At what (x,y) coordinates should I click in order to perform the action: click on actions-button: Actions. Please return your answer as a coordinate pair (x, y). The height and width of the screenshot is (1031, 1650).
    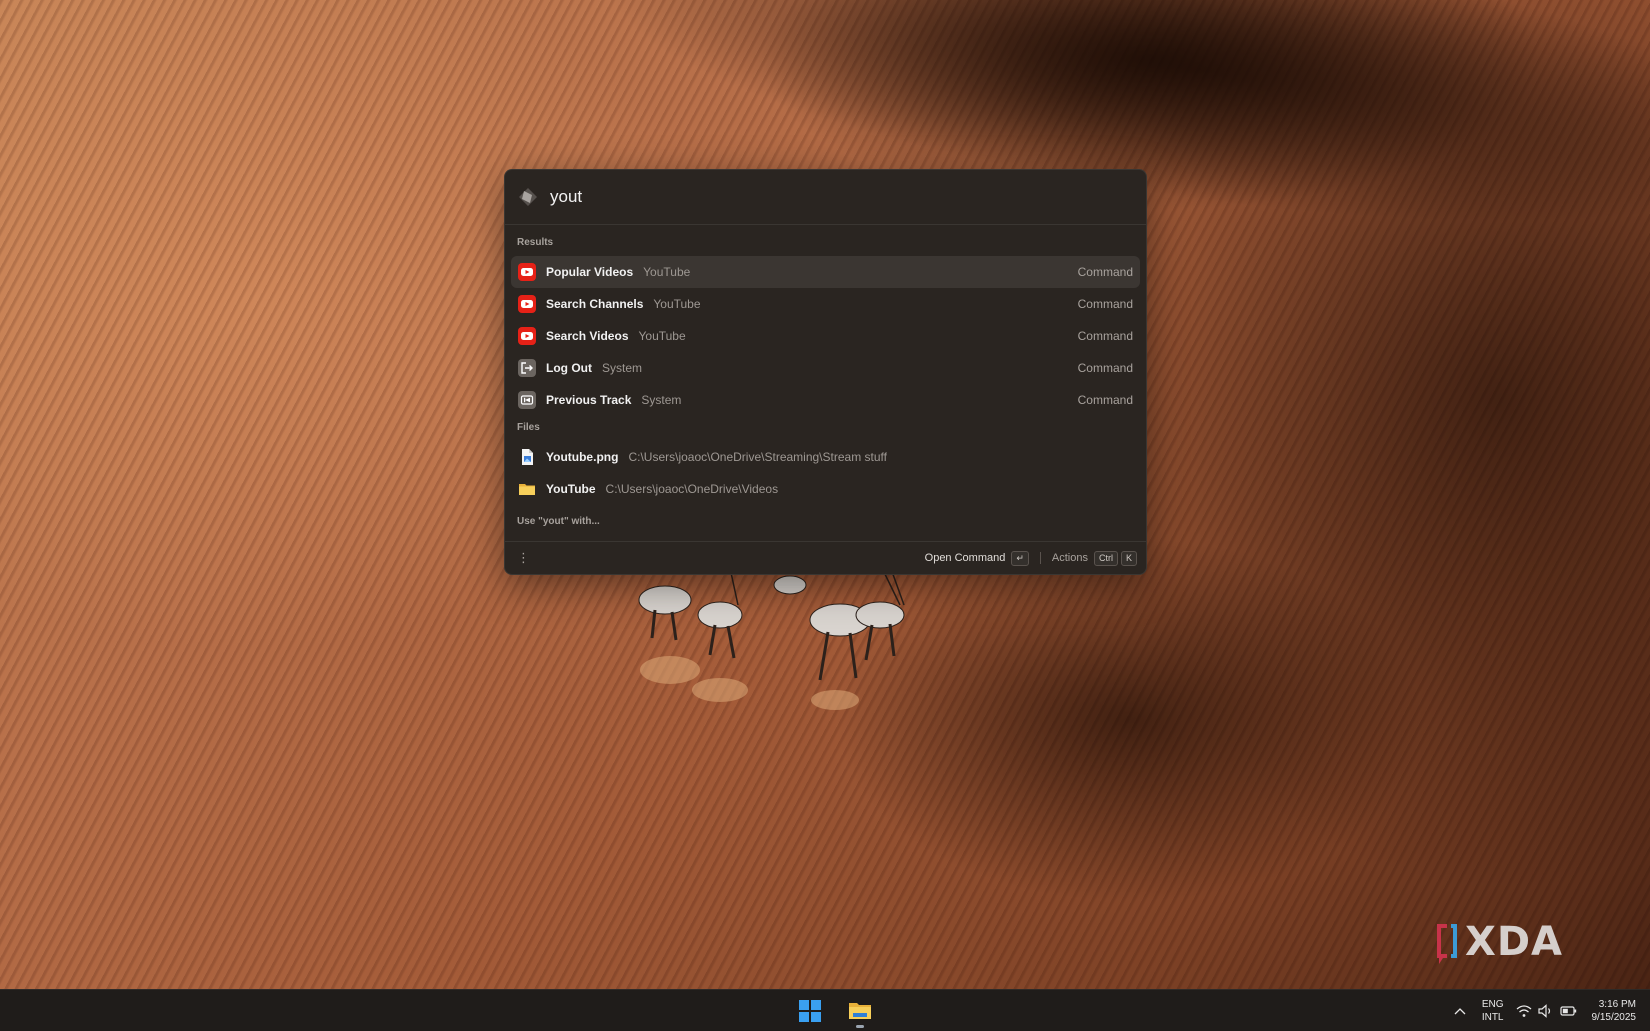
    Looking at the image, I should click on (1070, 558).